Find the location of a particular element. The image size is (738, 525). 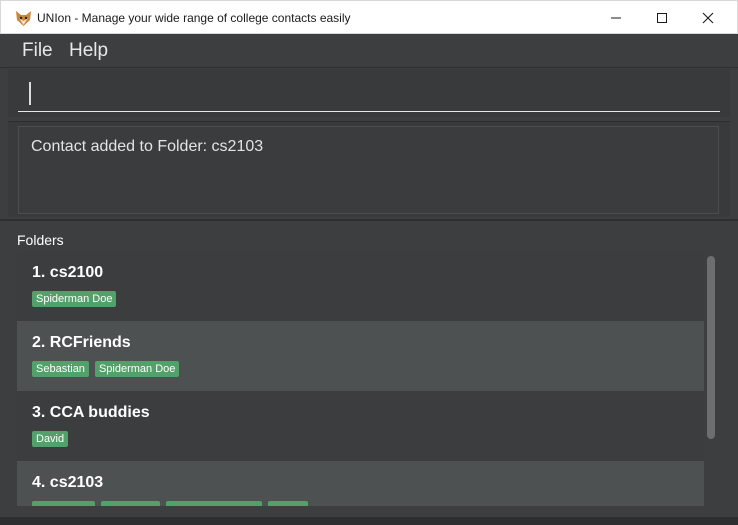

folder-contacts: Sebastian Spiderman Doe is located at coordinates (106, 369).